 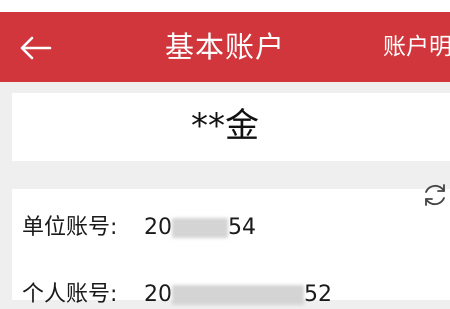 I want to click on personal-account-row: 个人账号: 20 52, so click(x=177, y=295).